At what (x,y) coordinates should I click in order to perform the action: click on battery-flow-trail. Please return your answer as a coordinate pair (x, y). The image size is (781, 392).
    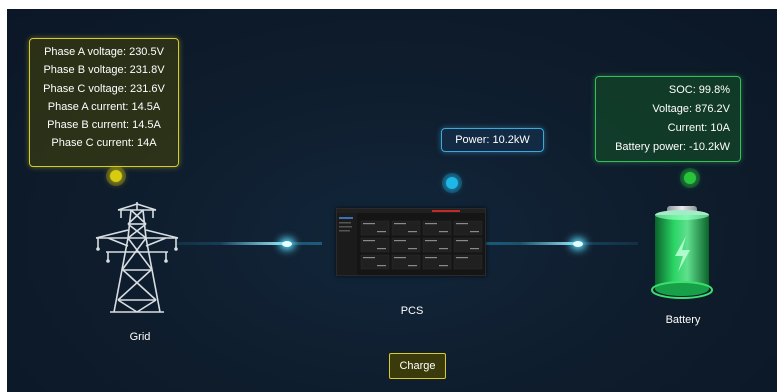
    Looking at the image, I should click on (550, 243).